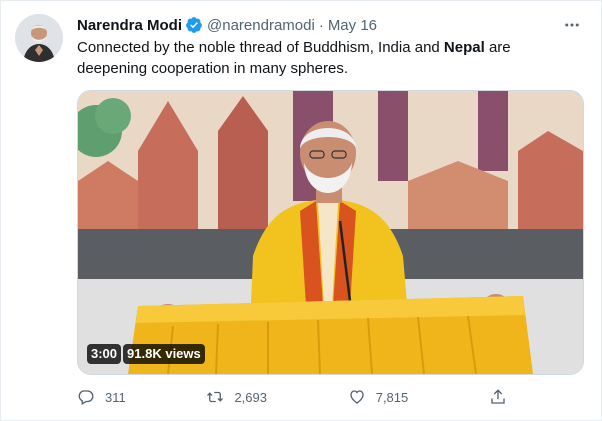 This screenshot has width=602, height=421. Describe the element at coordinates (115, 397) in the screenshot. I see `reply-count: 311` at that location.